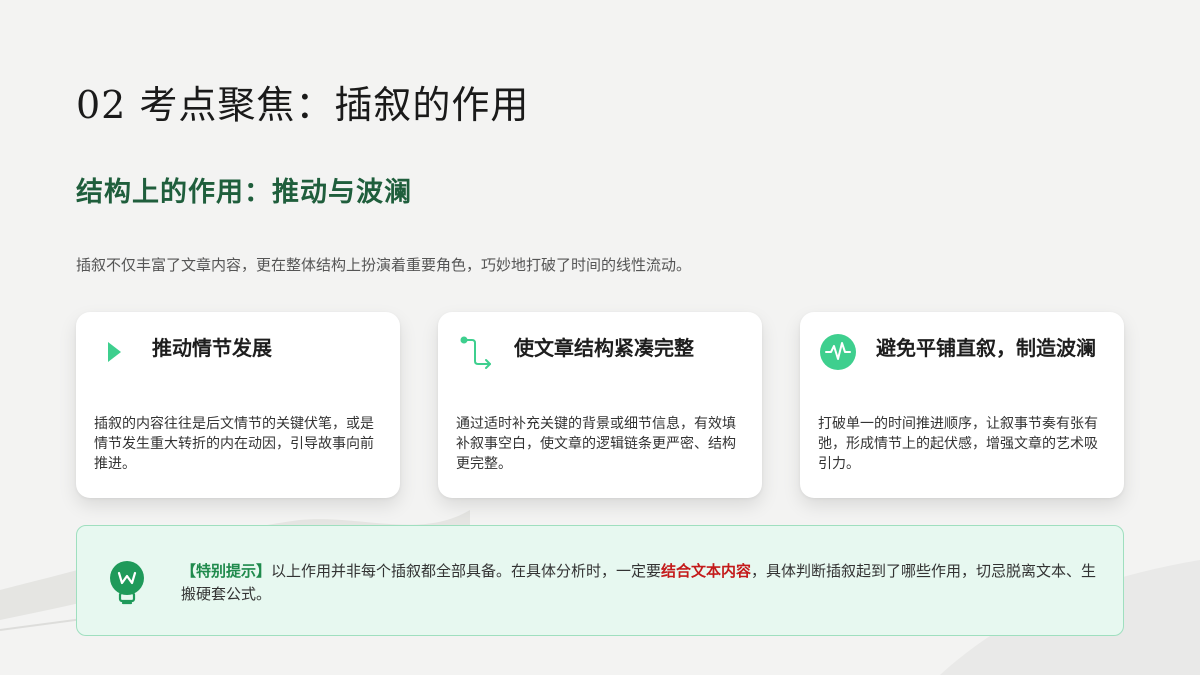 The width and height of the screenshot is (1200, 675). What do you see at coordinates (212, 348) in the screenshot?
I see `card-title: 推动情节发展` at bounding box center [212, 348].